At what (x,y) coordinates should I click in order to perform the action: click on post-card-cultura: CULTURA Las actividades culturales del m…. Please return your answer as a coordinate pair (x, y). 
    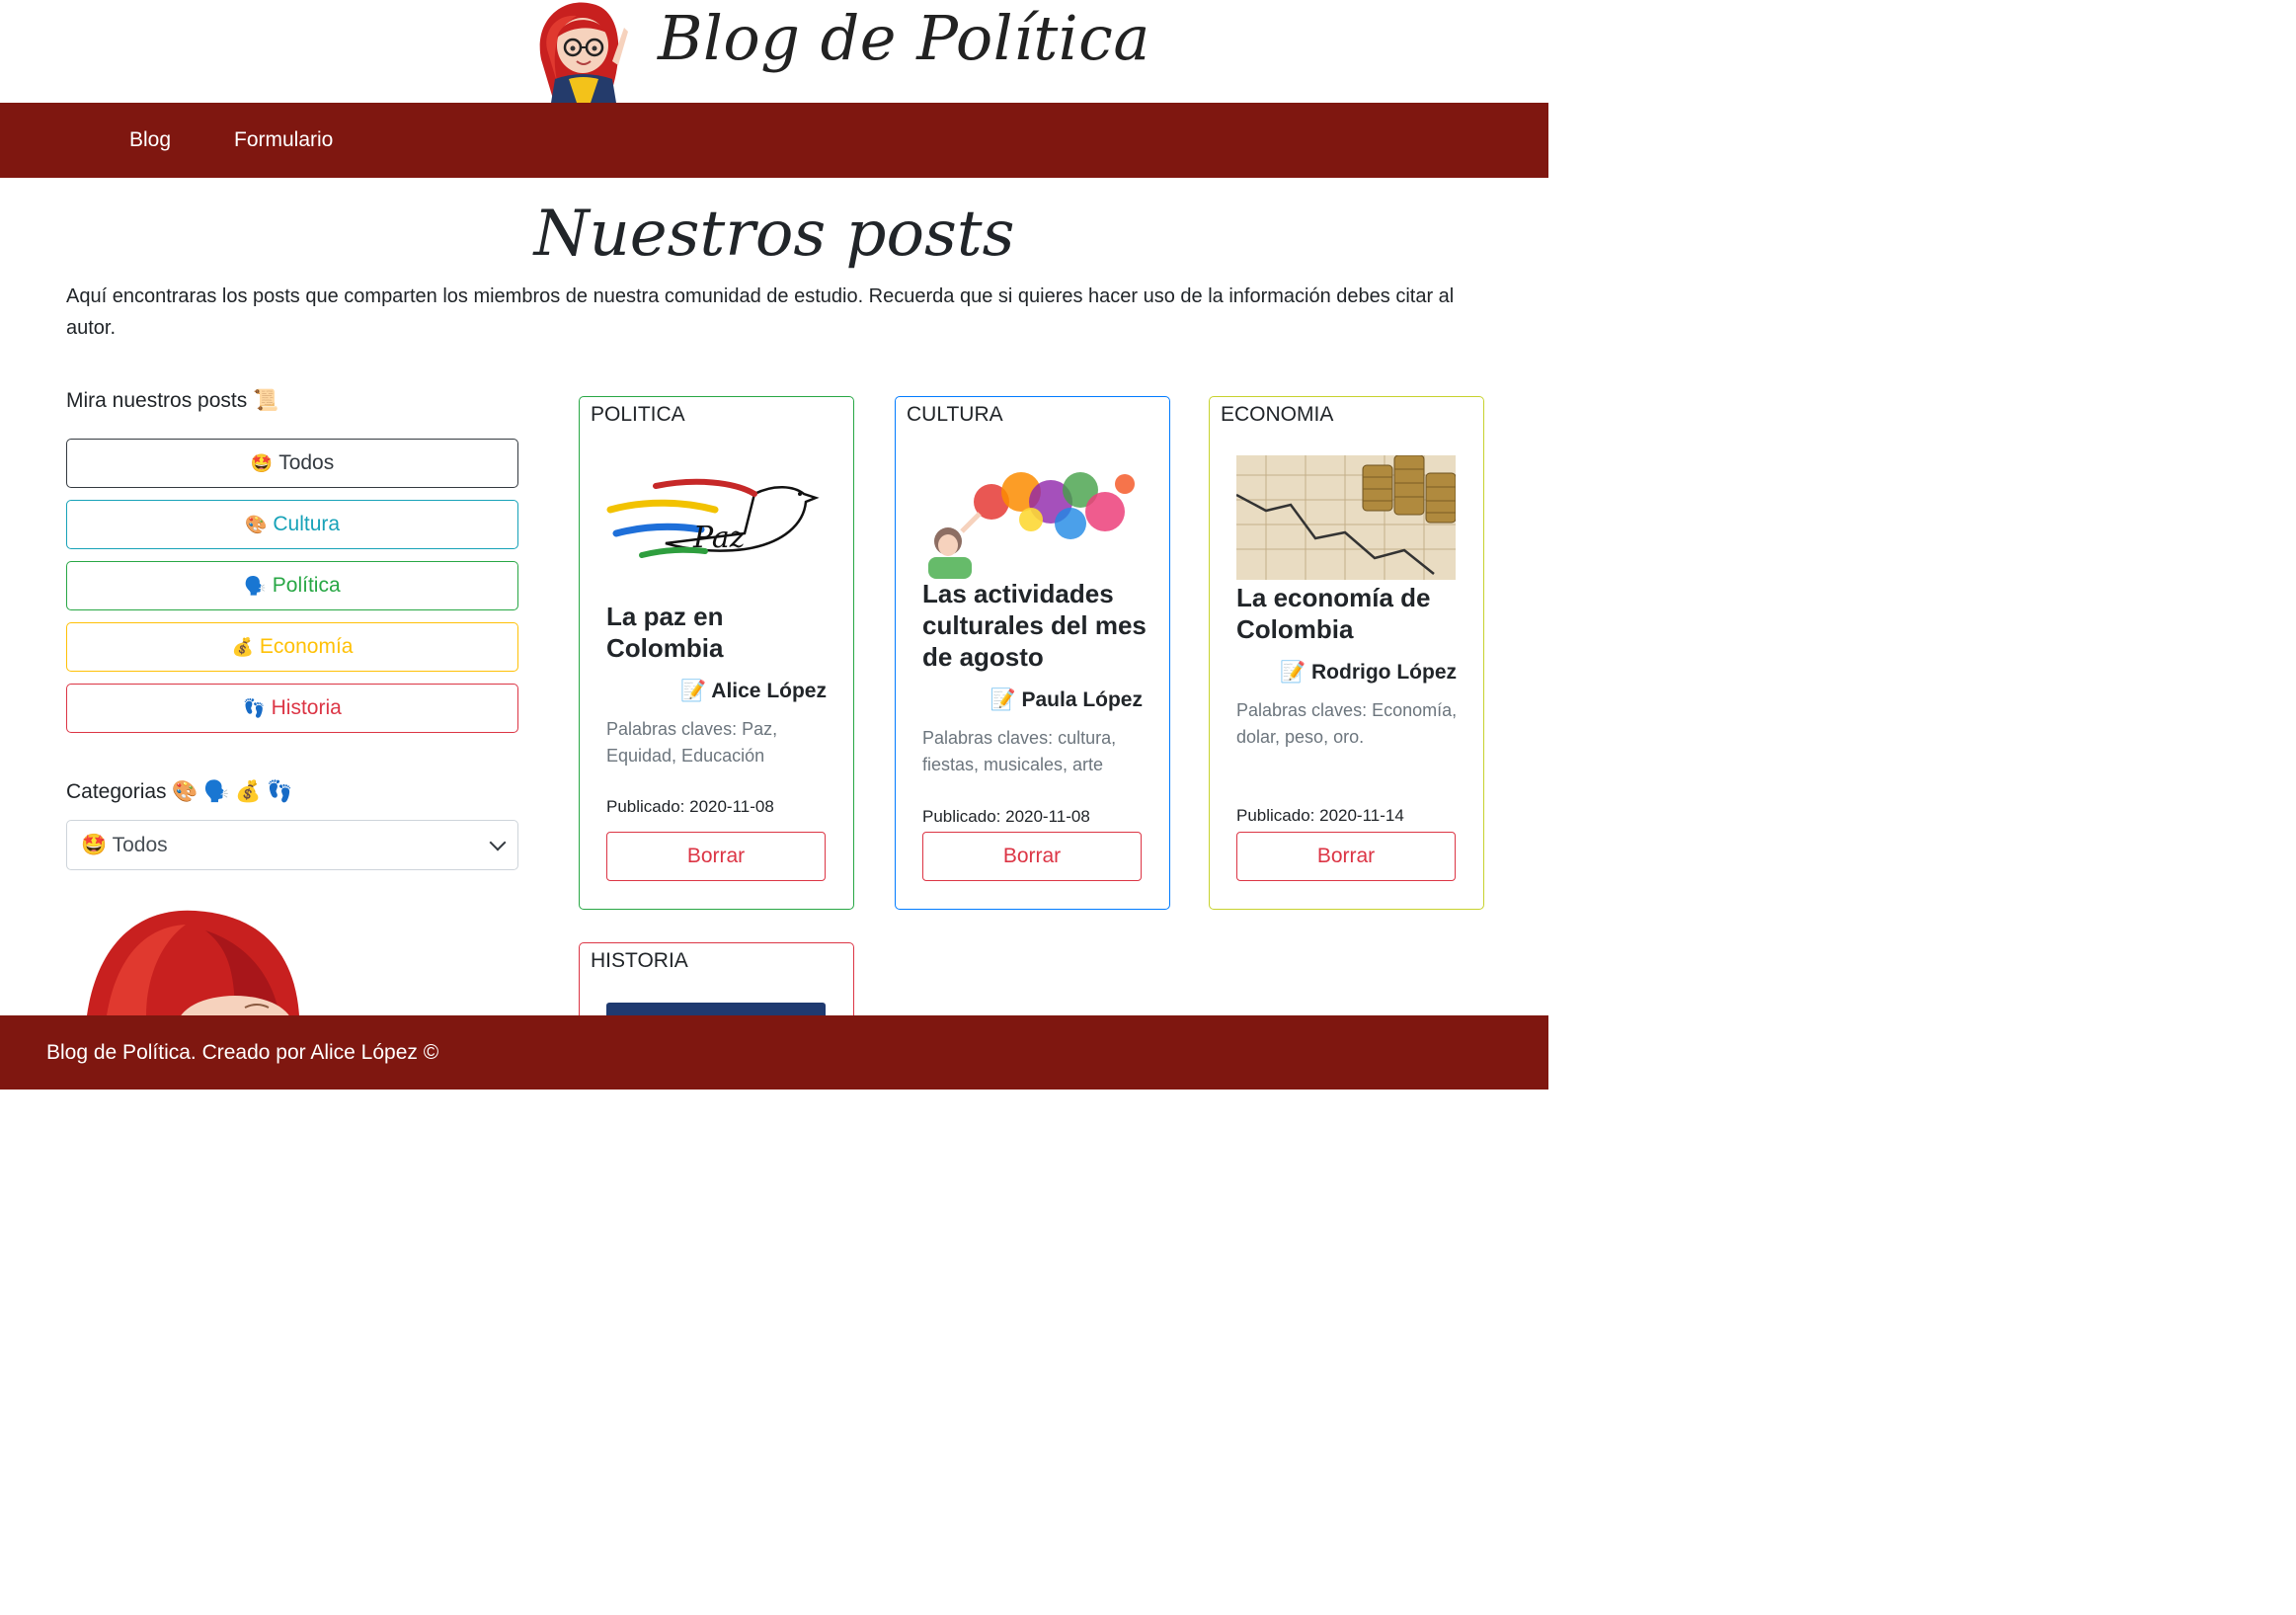
    Looking at the image, I should click on (1033, 653).